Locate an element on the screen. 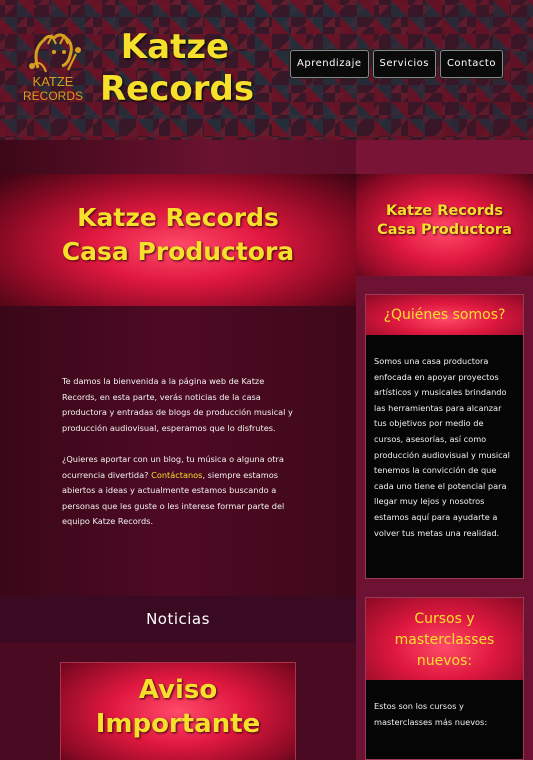  logo-text-katze: KATZE is located at coordinates (53, 81).